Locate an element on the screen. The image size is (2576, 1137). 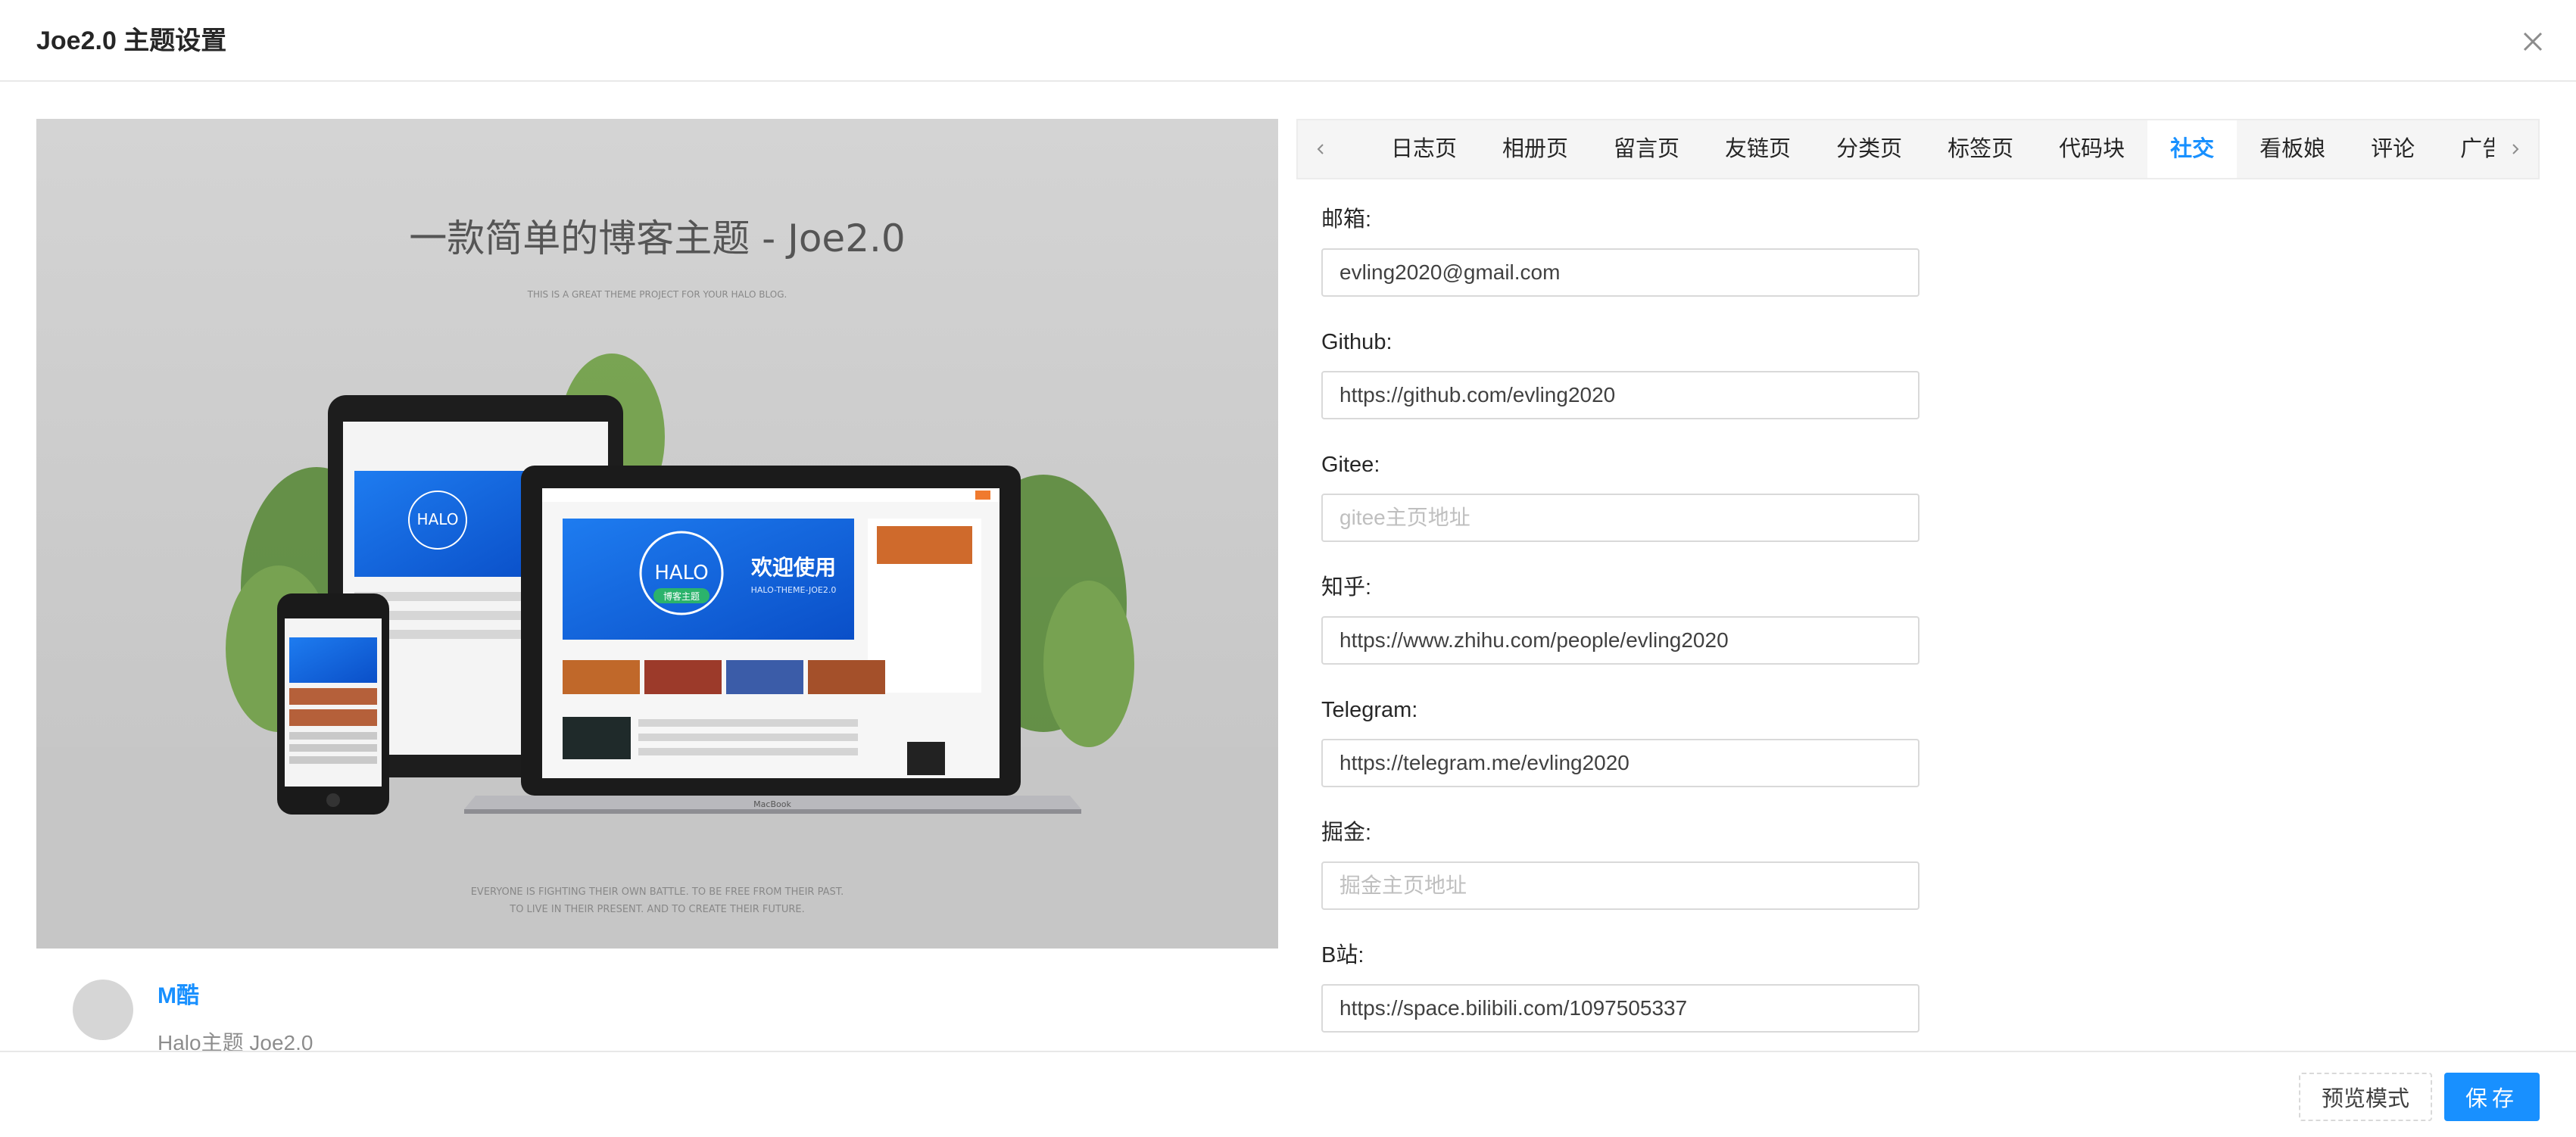
dialog-footer: 预览模式 保存 is located at coordinates (1288, 1094).